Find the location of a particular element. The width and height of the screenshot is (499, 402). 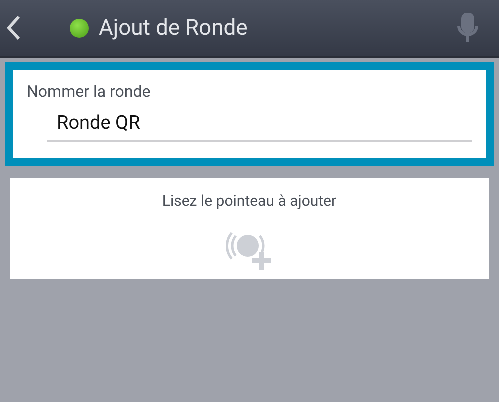

field-label: Nommer la ronde is located at coordinates (89, 91).